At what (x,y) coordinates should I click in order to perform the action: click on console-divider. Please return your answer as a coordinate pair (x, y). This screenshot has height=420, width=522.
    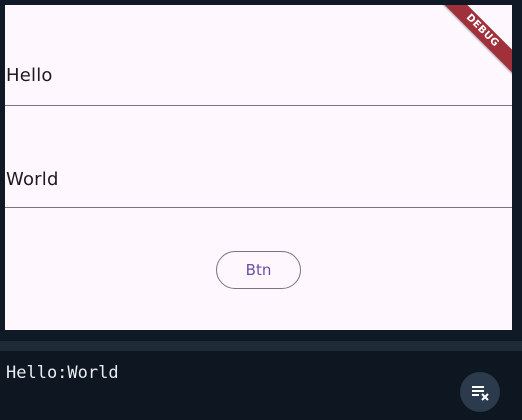
    Looking at the image, I should click on (261, 346).